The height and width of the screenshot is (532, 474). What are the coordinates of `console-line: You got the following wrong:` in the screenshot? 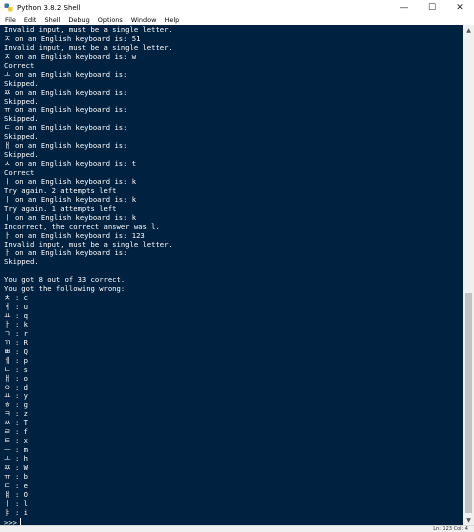 It's located at (65, 289).